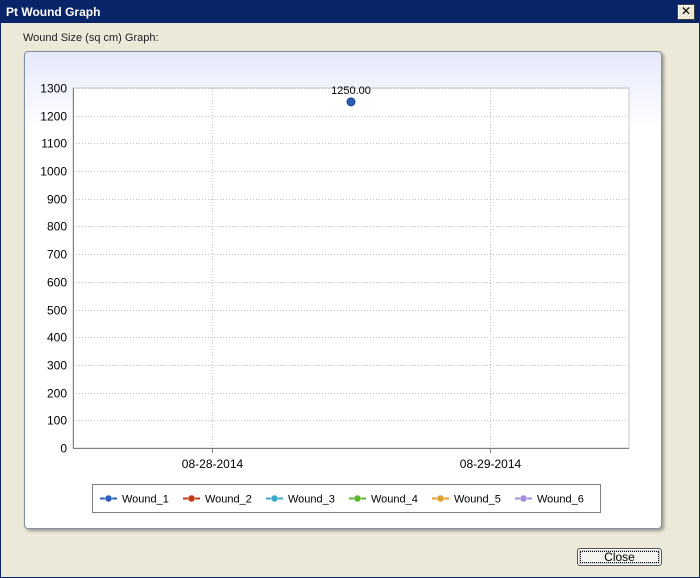 This screenshot has width=700, height=578. I want to click on legend-label-wound-1: Wound_1, so click(145, 500).